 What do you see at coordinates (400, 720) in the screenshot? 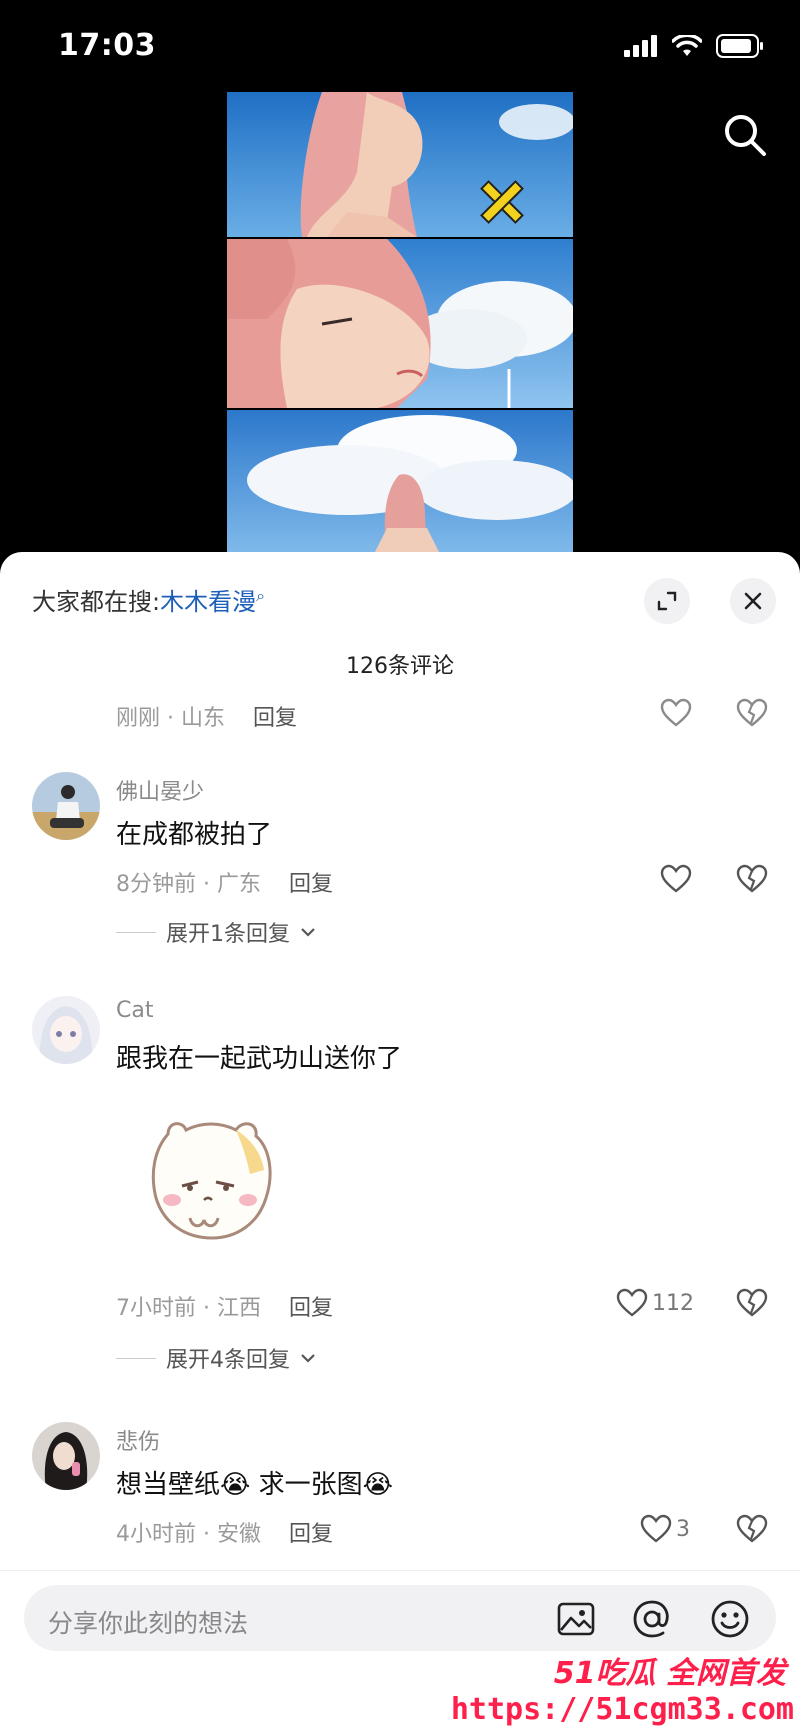
I see `comment-item: 刚刚 · 山东 回复` at bounding box center [400, 720].